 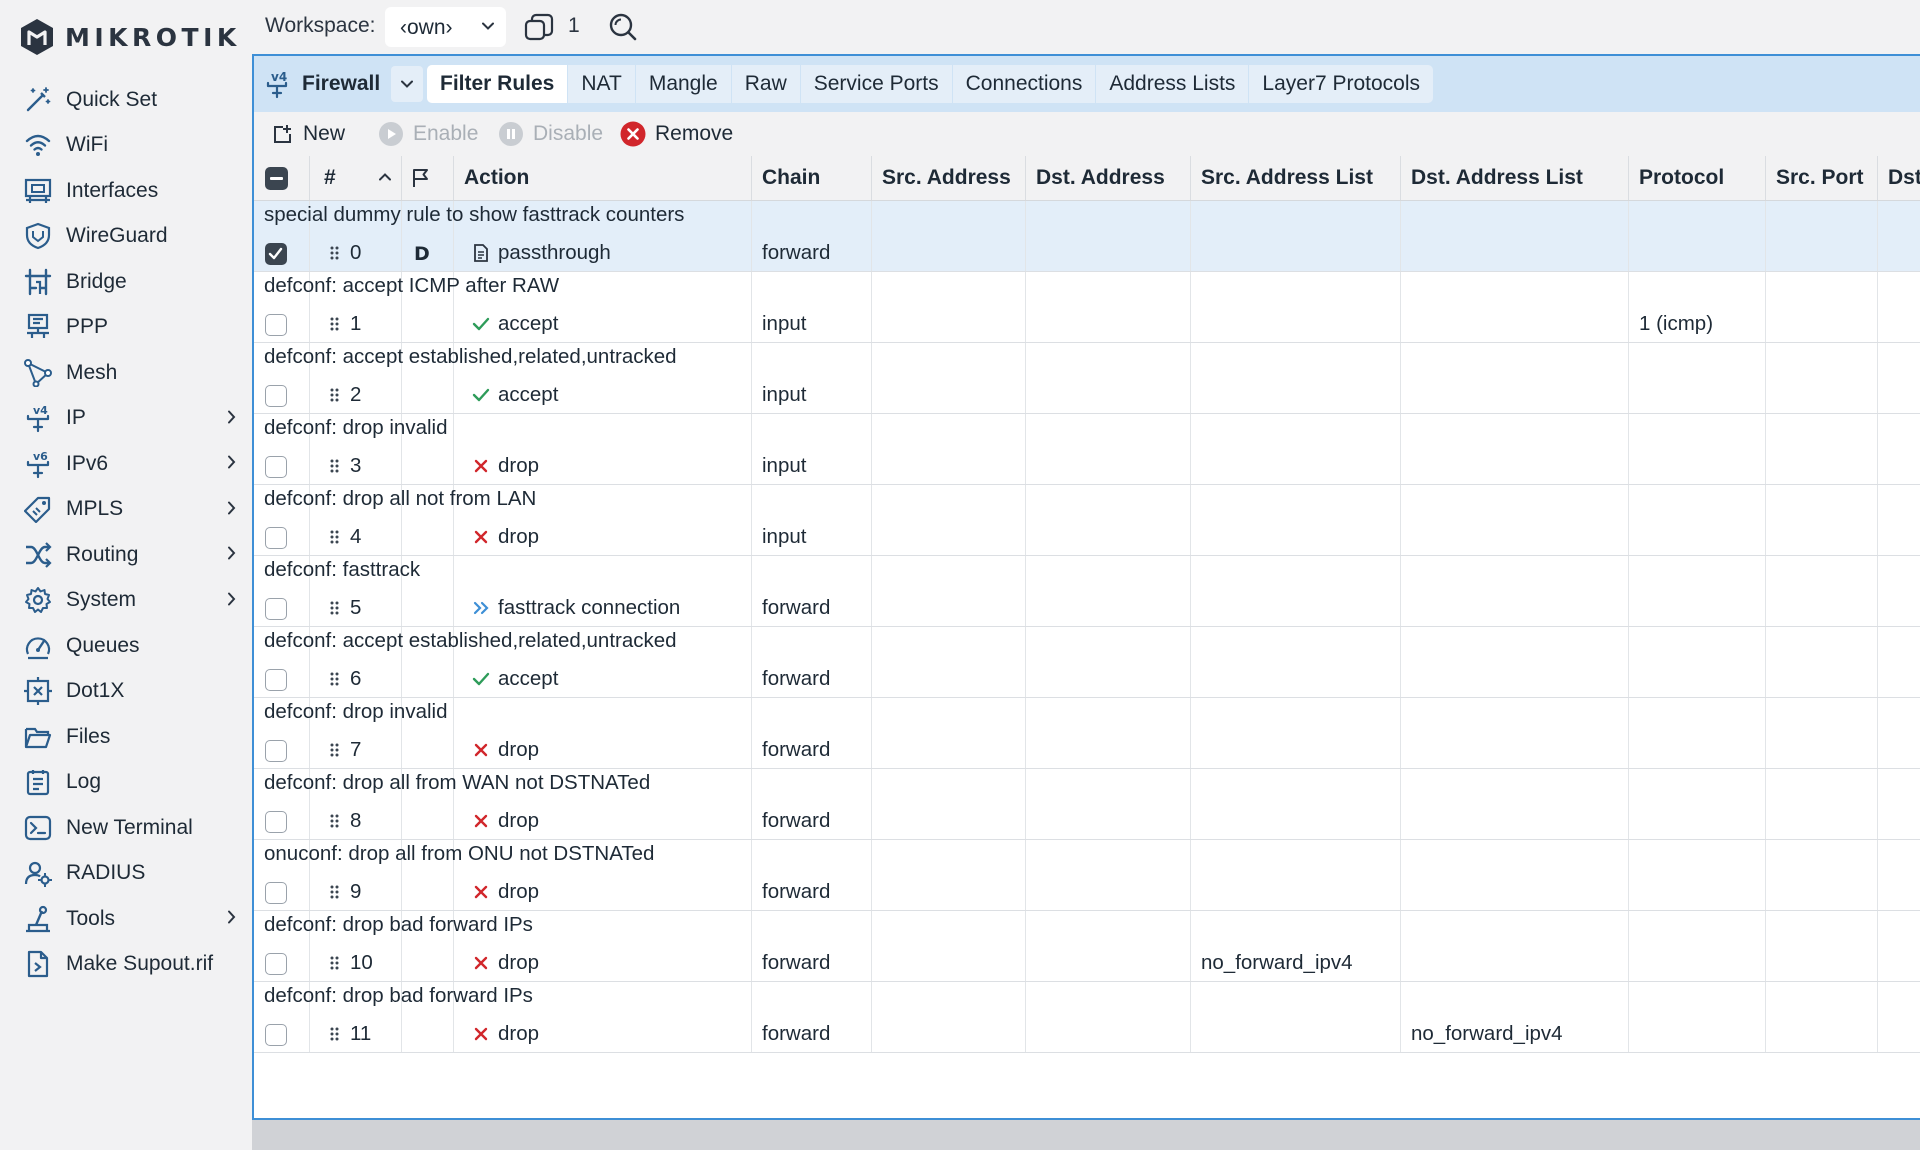 I want to click on sidebar-item-tools: Tools, so click(x=126, y=919).